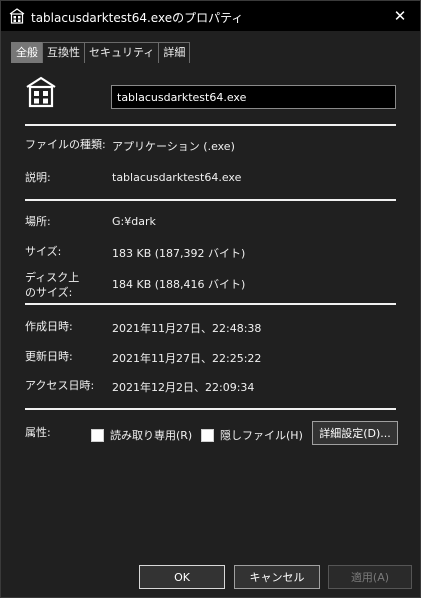  I want to click on location-value: G:¥dark, so click(134, 221).